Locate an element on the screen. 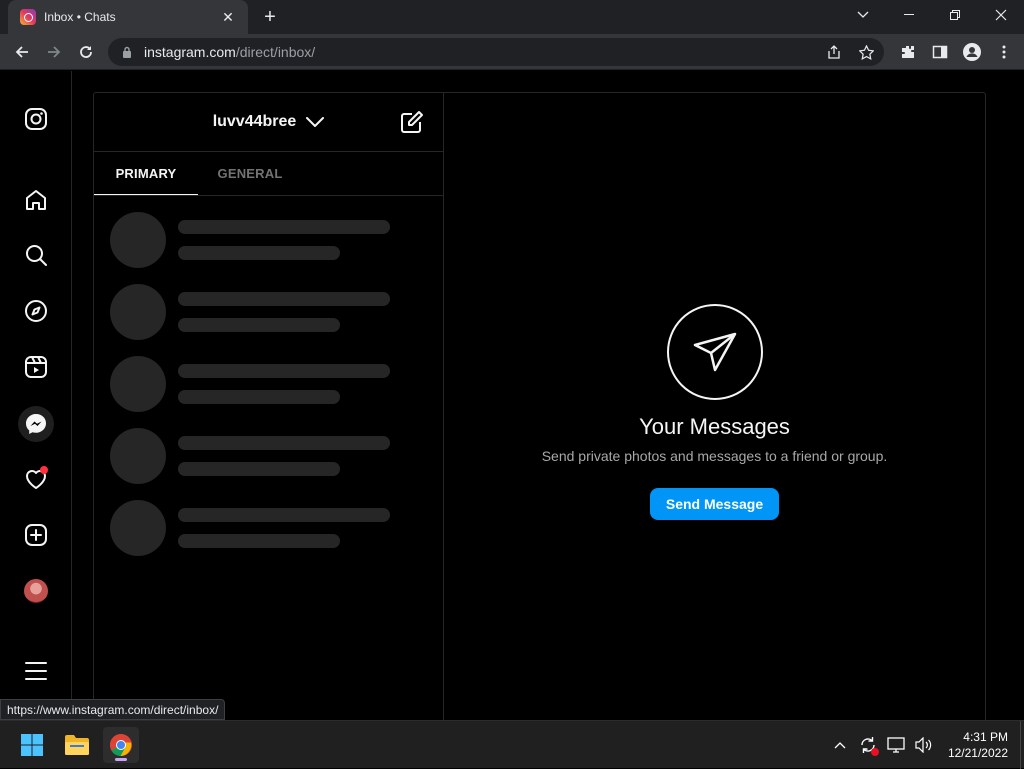 The image size is (1024, 769). tab-search-icon is located at coordinates (863, 15).